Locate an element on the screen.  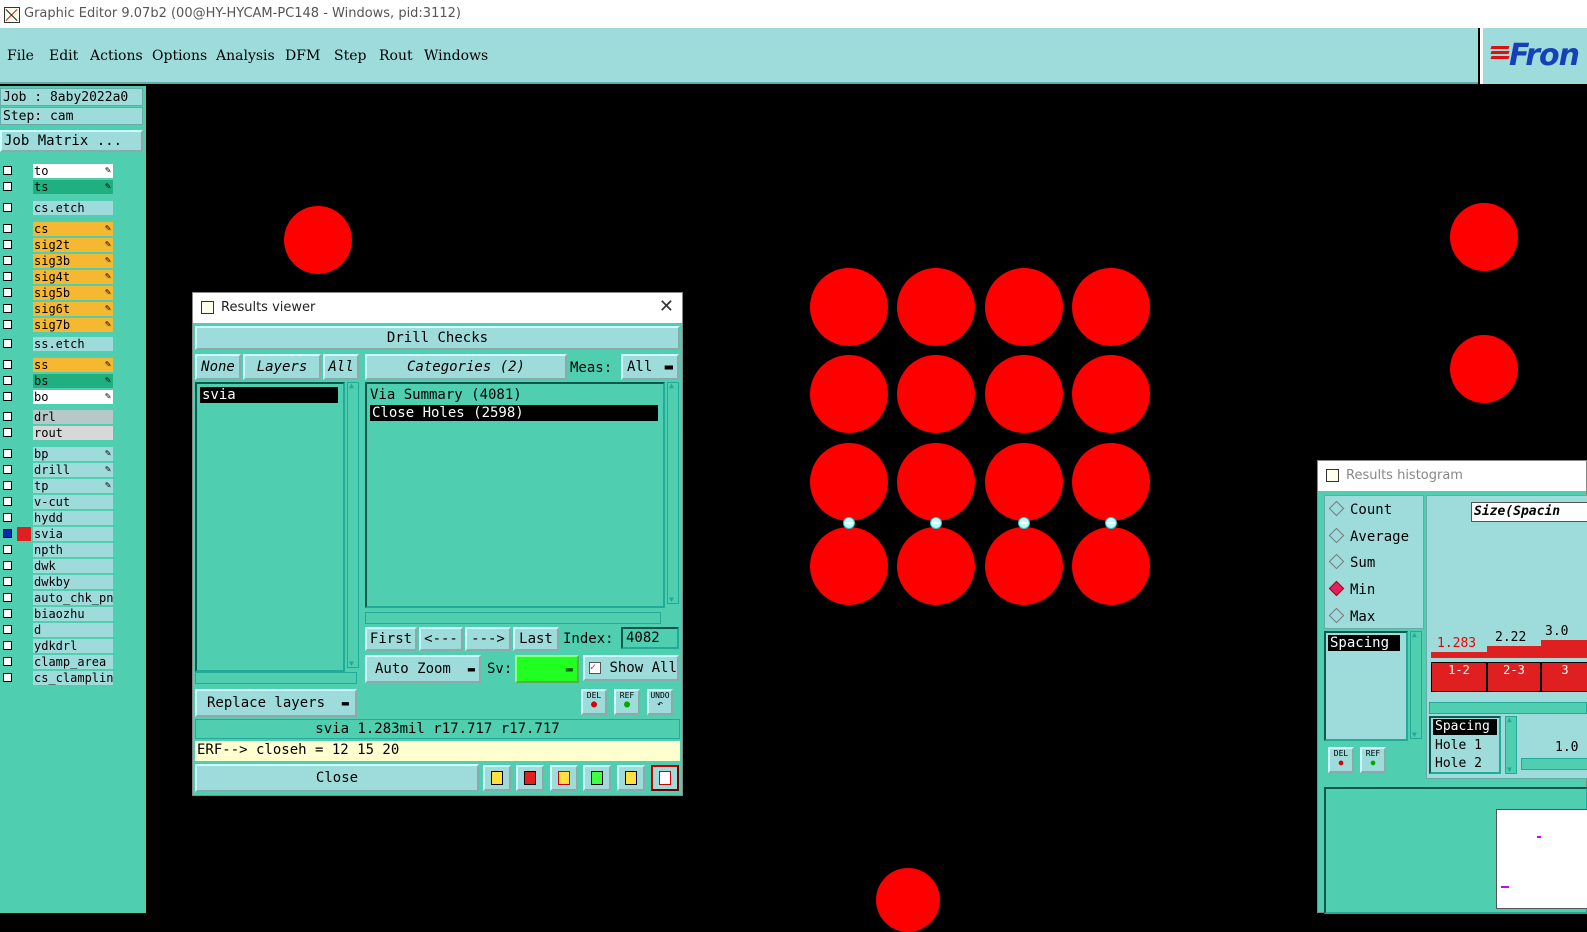
list-hole-2: Hole 2 is located at coordinates (1458, 763).